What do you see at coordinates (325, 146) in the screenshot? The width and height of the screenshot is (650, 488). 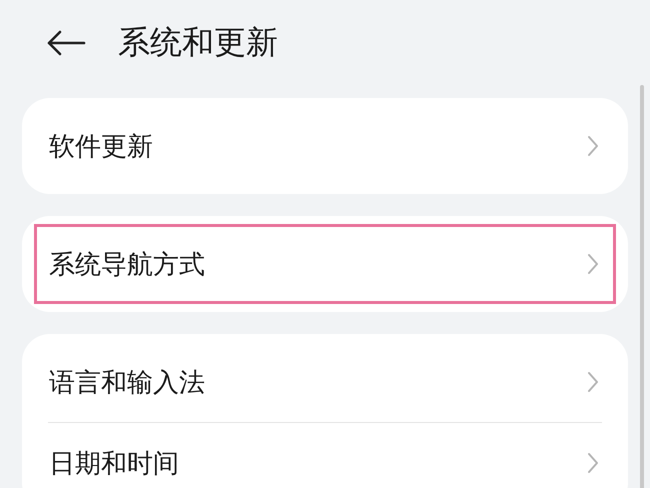 I see `settings-item: 软件更新` at bounding box center [325, 146].